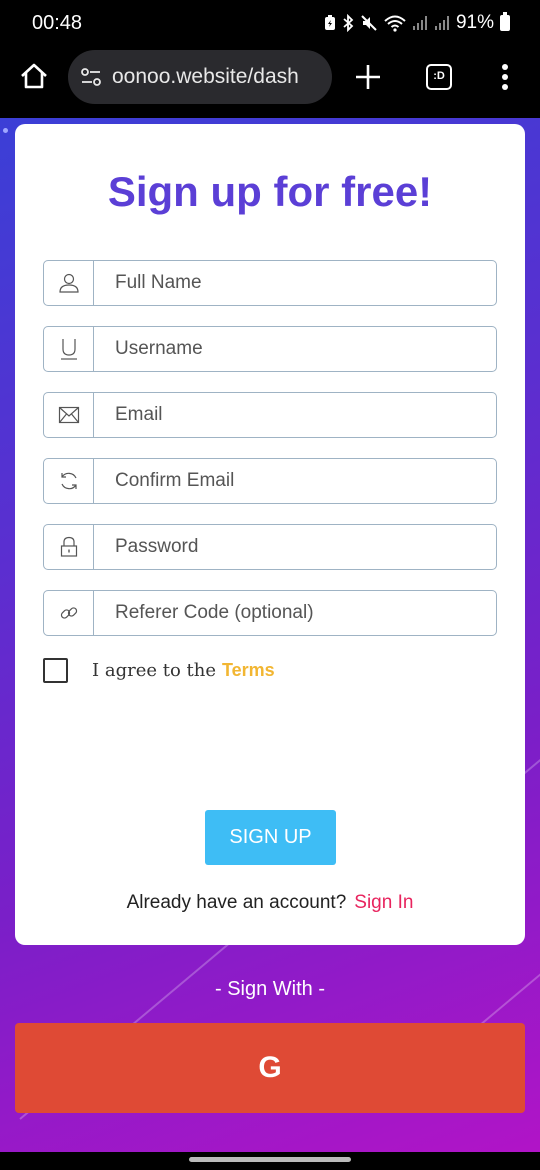 Image resolution: width=540 pixels, height=1170 pixels. I want to click on more-vert-icon, so click(505, 77).